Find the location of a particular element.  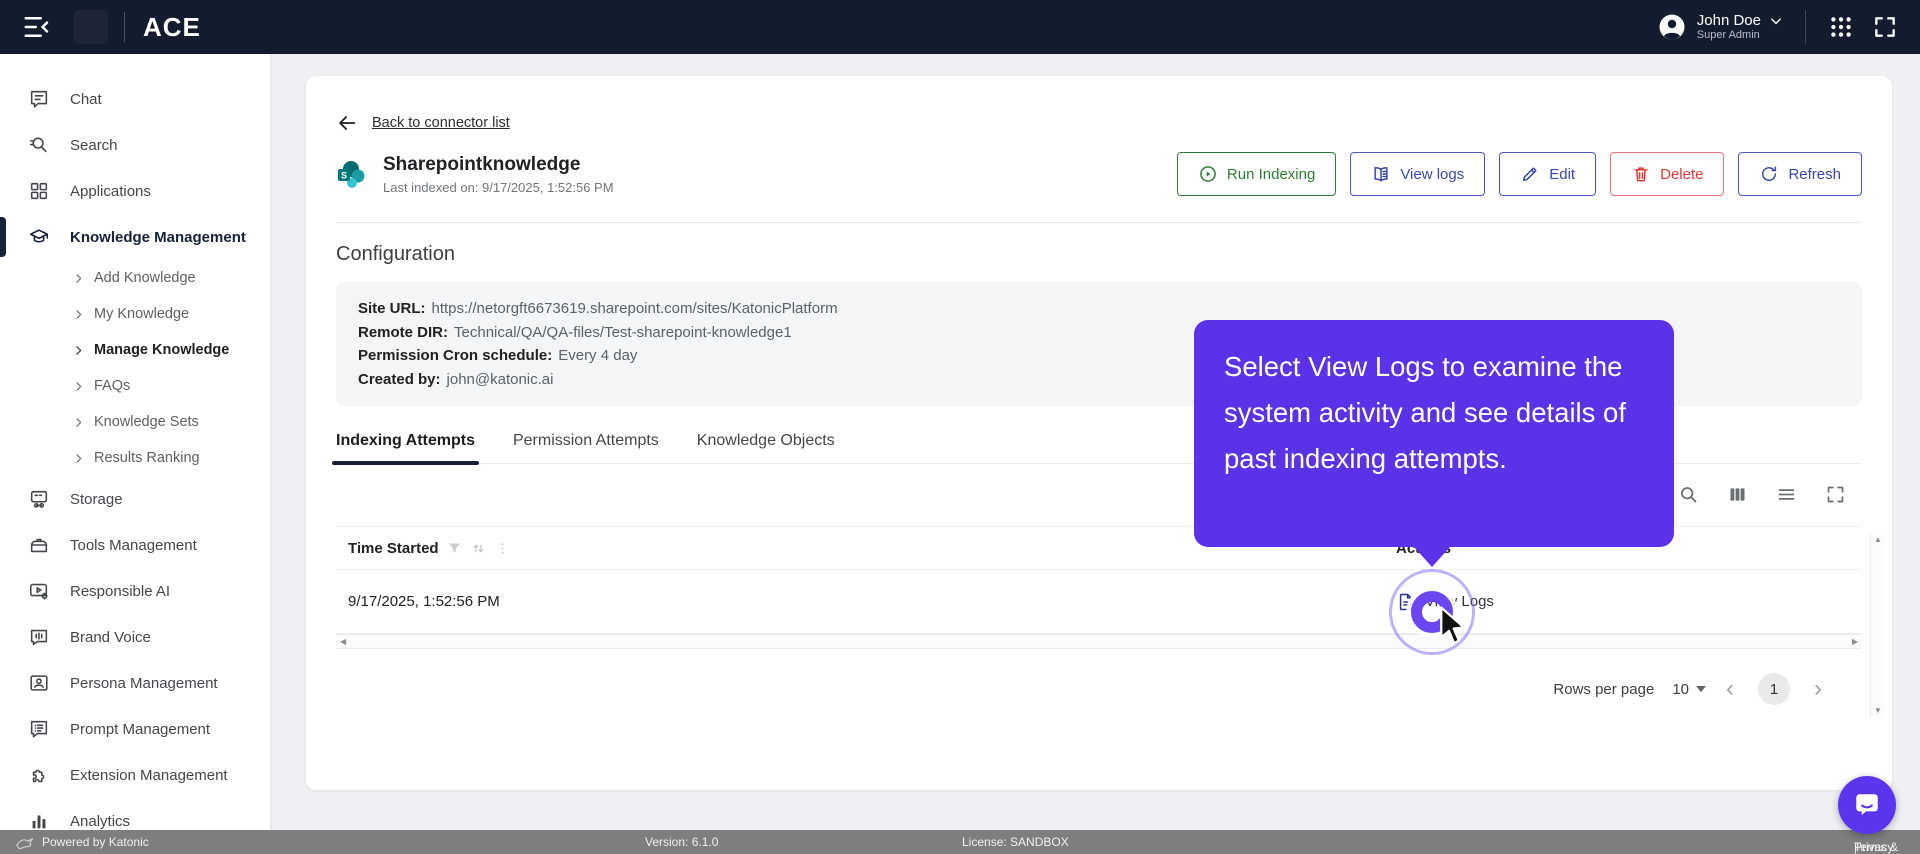

cell-time-started: 9/17/2025, 1:52:56 PM is located at coordinates (424, 601).